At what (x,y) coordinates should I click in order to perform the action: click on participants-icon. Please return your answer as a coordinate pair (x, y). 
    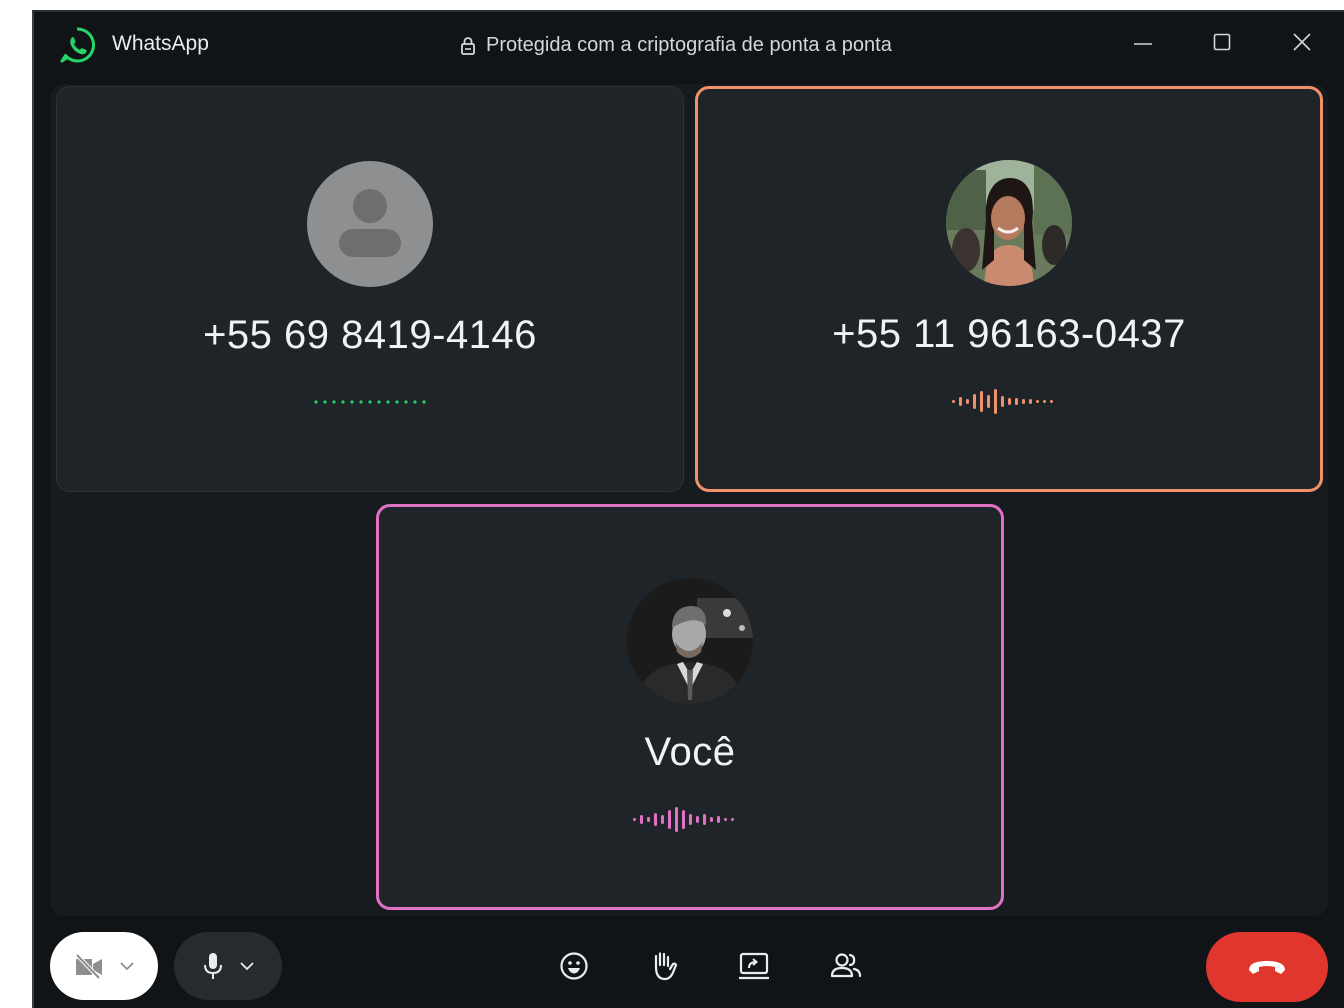
    Looking at the image, I should click on (846, 965).